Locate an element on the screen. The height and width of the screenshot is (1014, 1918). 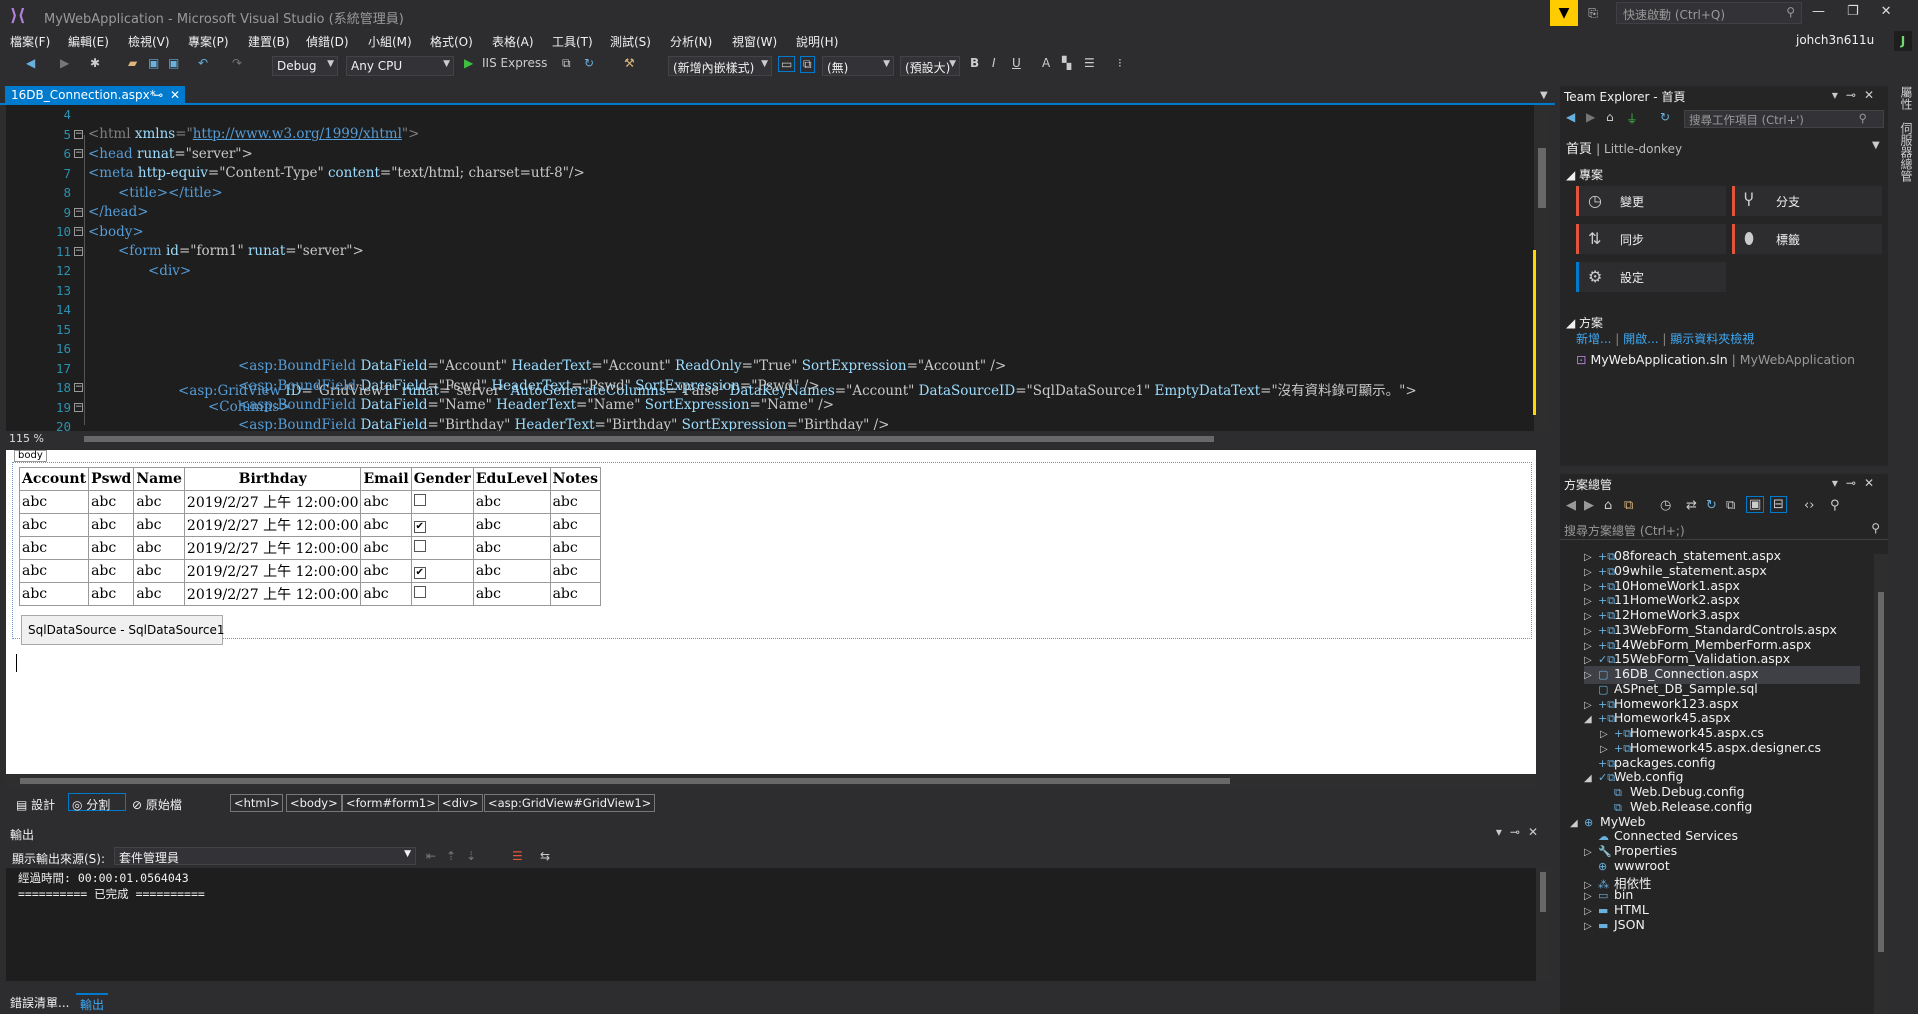
menu-debug: 偵錯(D) is located at coordinates (327, 41).